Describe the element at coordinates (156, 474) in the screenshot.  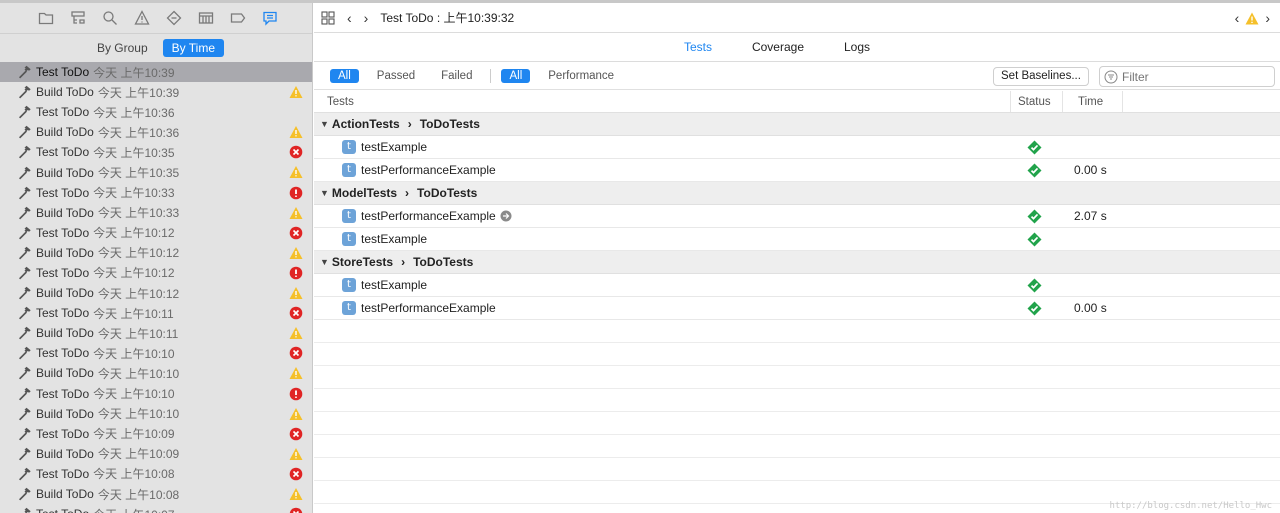
I see `log-row: Test ToDo 今天 上午10:08` at that location.